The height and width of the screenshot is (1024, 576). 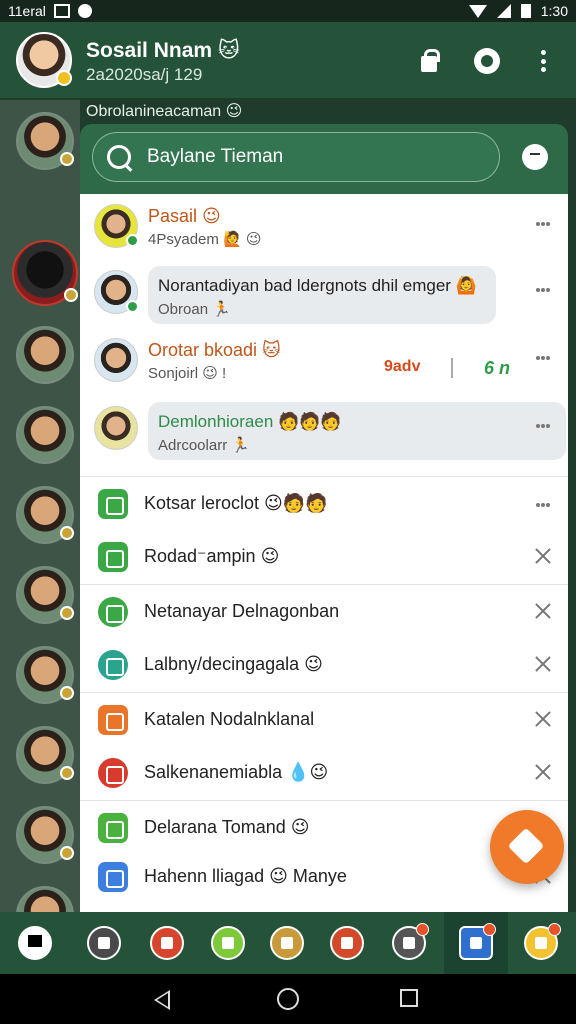 I want to click on shopping-icon, so click(x=104, y=943).